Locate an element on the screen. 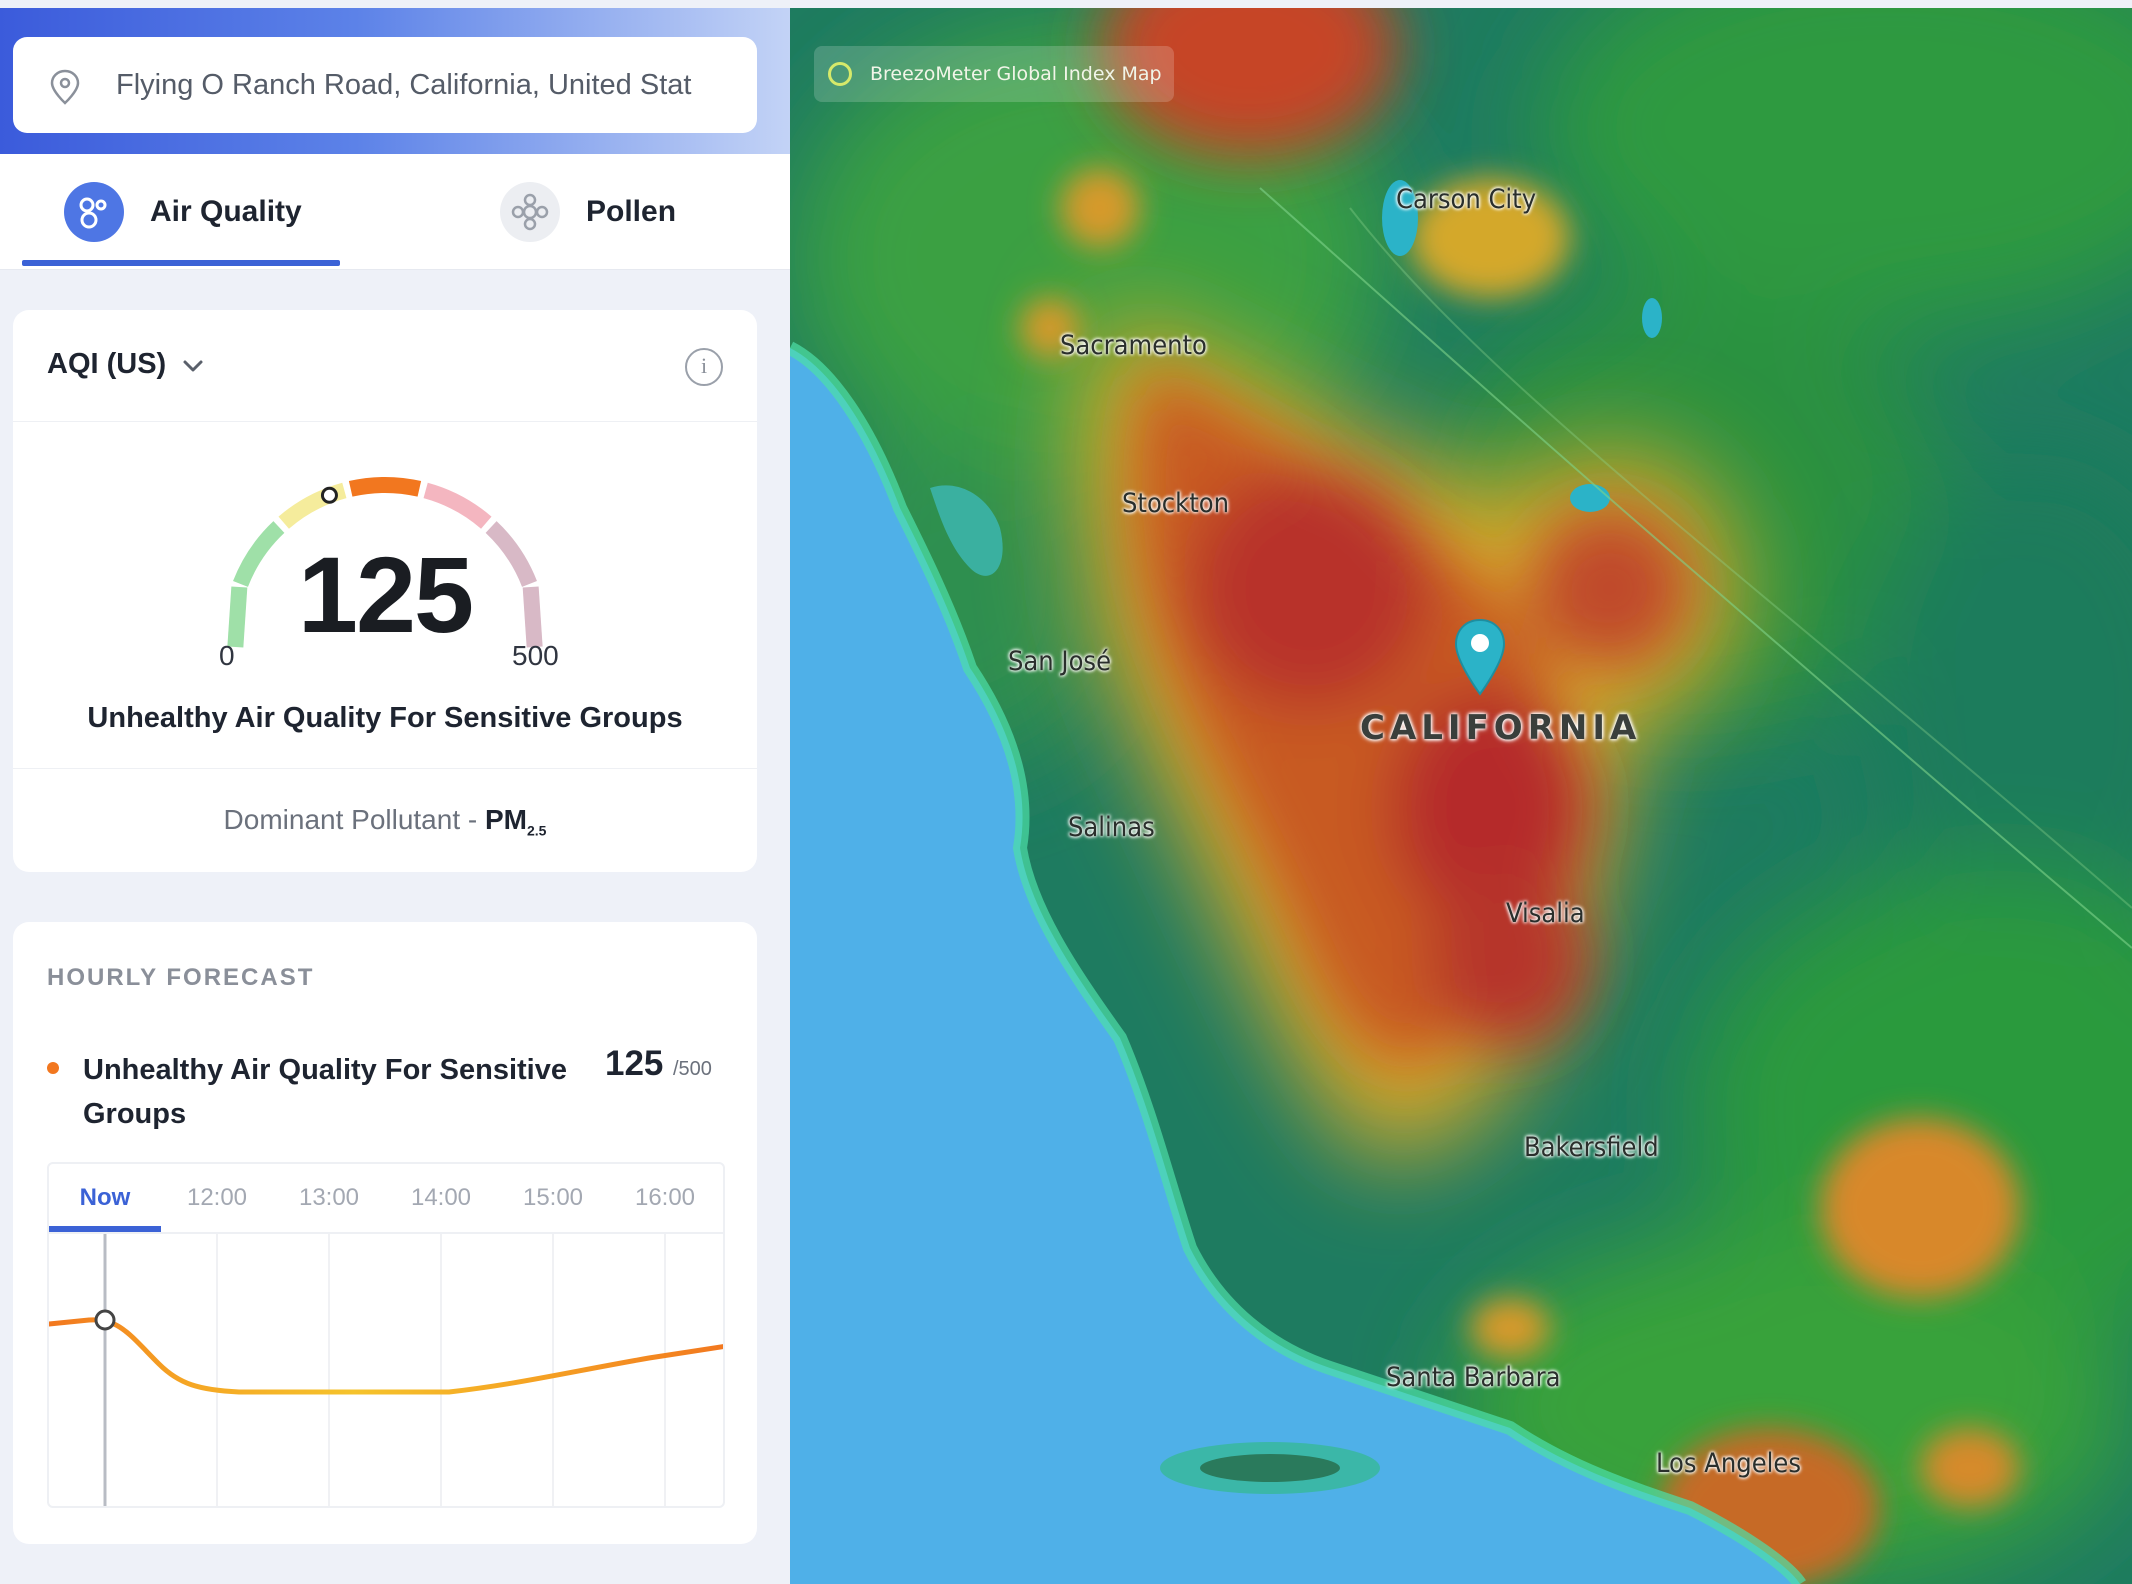 The image size is (2132, 1584). forecast-title: HOURLY FORECAST is located at coordinates (181, 977).